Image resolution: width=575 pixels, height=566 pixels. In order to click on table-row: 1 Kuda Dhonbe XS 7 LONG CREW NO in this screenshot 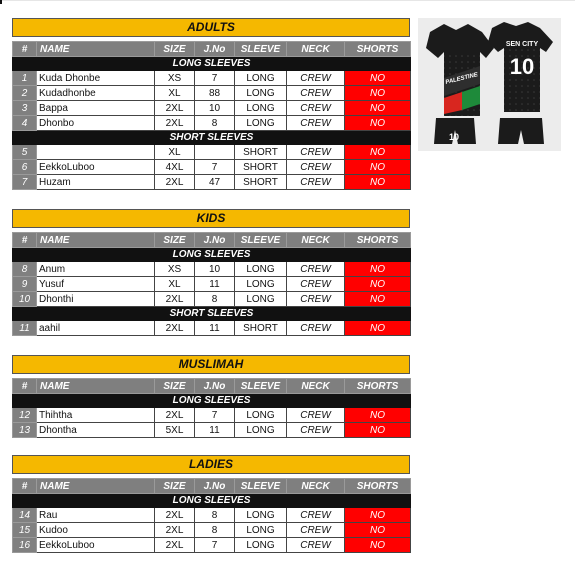, I will do `click(211, 78)`.